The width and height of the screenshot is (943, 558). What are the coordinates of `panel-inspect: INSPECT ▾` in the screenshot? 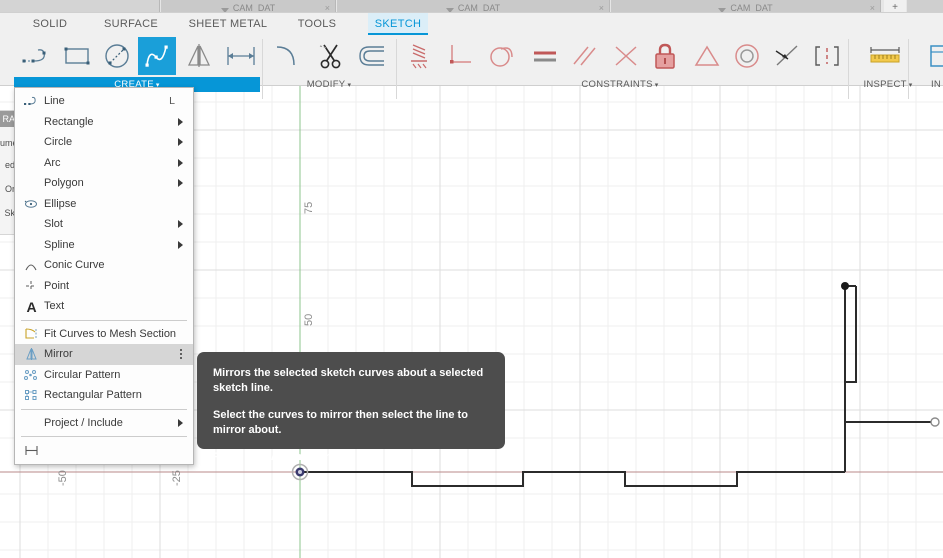 It's located at (888, 84).